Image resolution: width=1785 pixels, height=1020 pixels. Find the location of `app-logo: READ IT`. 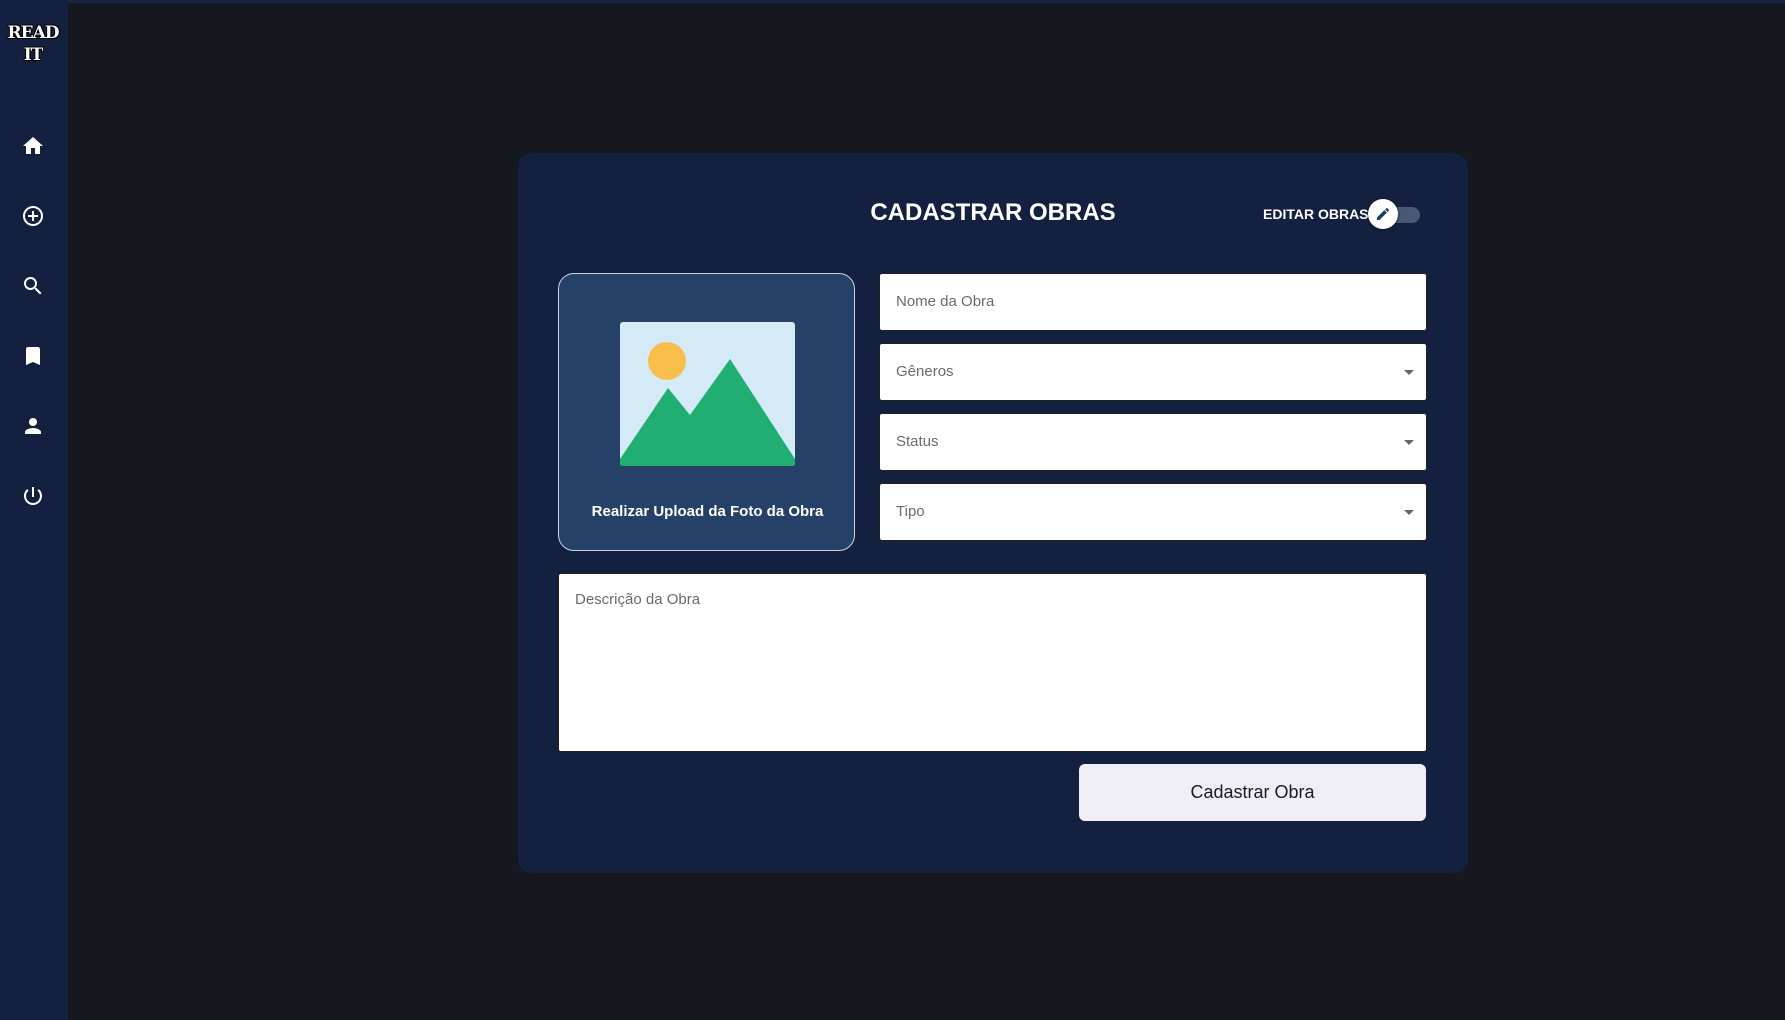

app-logo: READ IT is located at coordinates (33, 44).